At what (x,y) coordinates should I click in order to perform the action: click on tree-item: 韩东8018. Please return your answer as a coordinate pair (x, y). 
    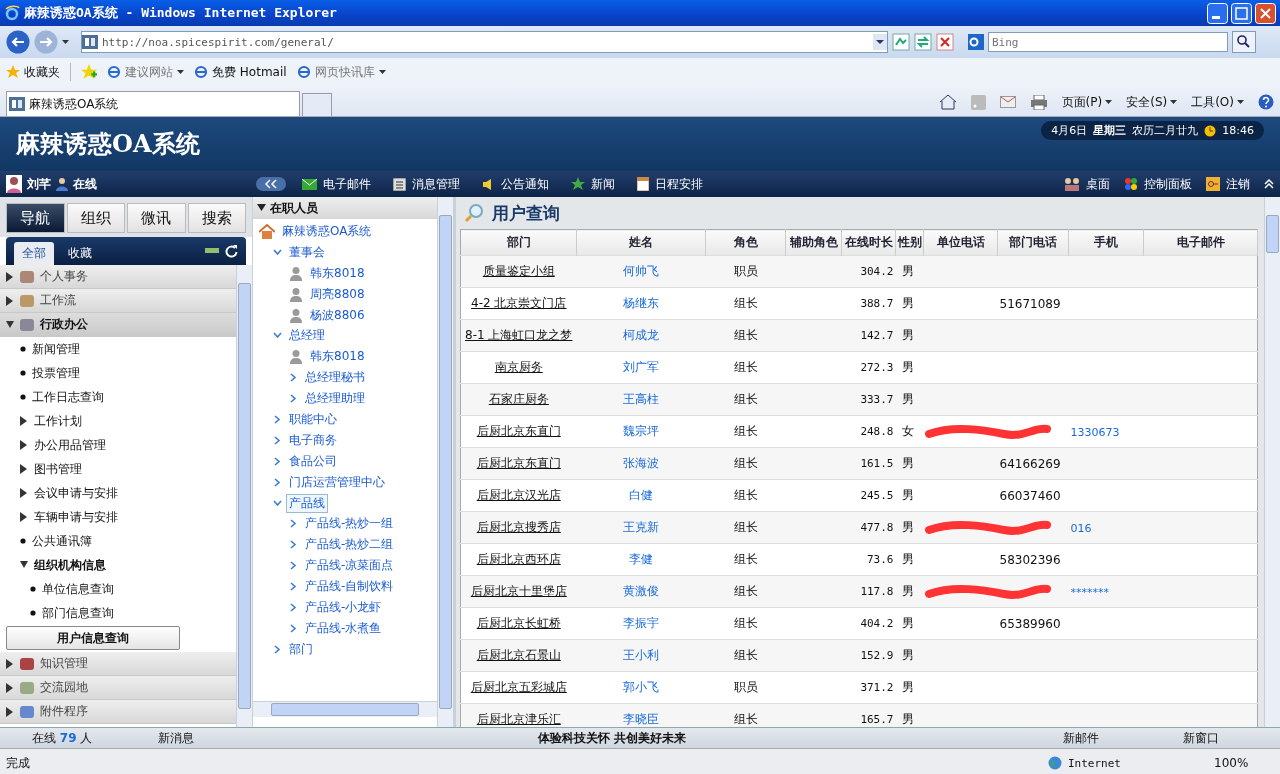
    Looking at the image, I should click on (337, 273).